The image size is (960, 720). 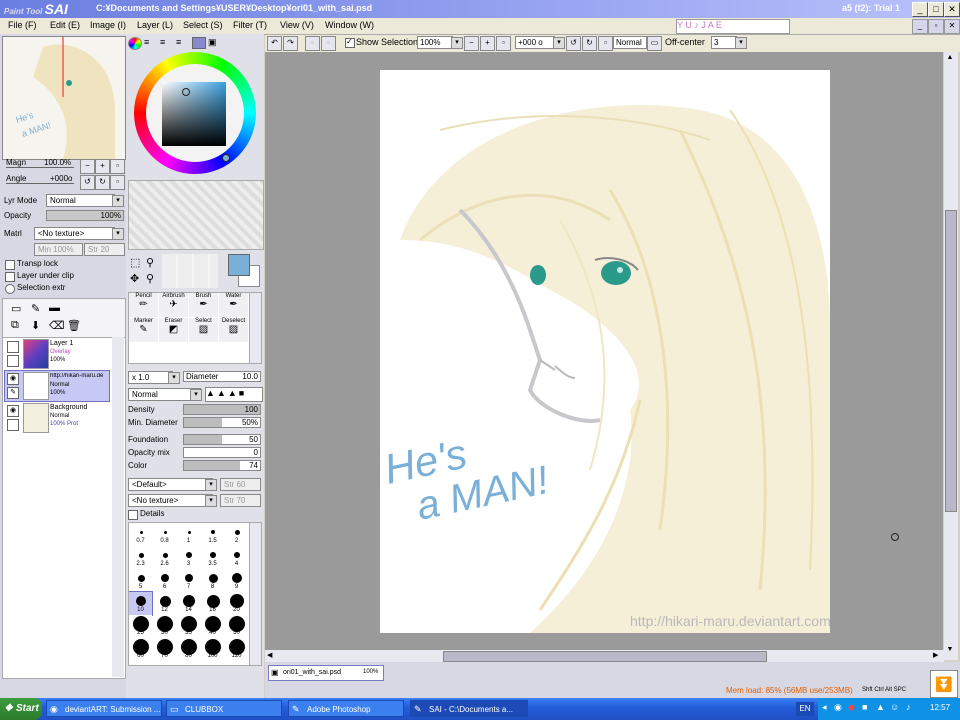 I want to click on tray-icon-4: ■, so click(x=864, y=707).